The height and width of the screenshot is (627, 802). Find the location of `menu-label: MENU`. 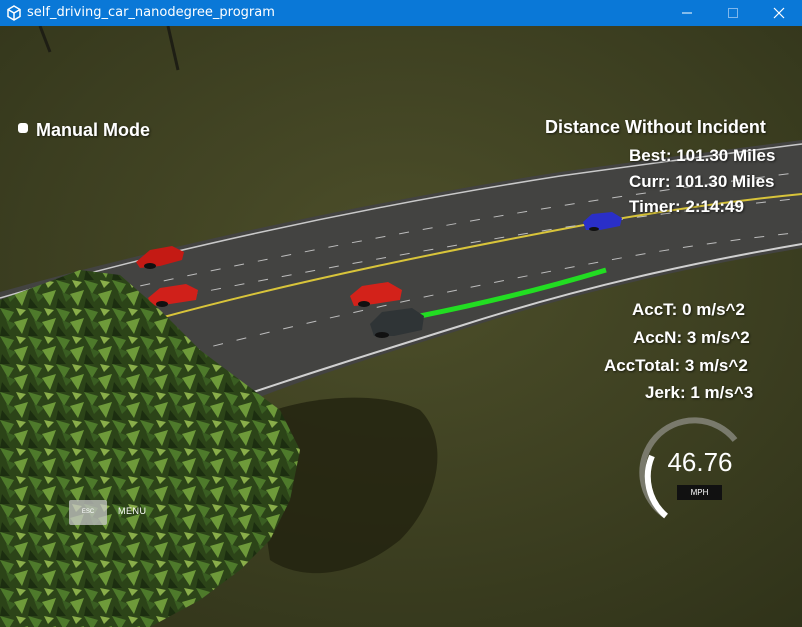

menu-label: MENU is located at coordinates (132, 511).